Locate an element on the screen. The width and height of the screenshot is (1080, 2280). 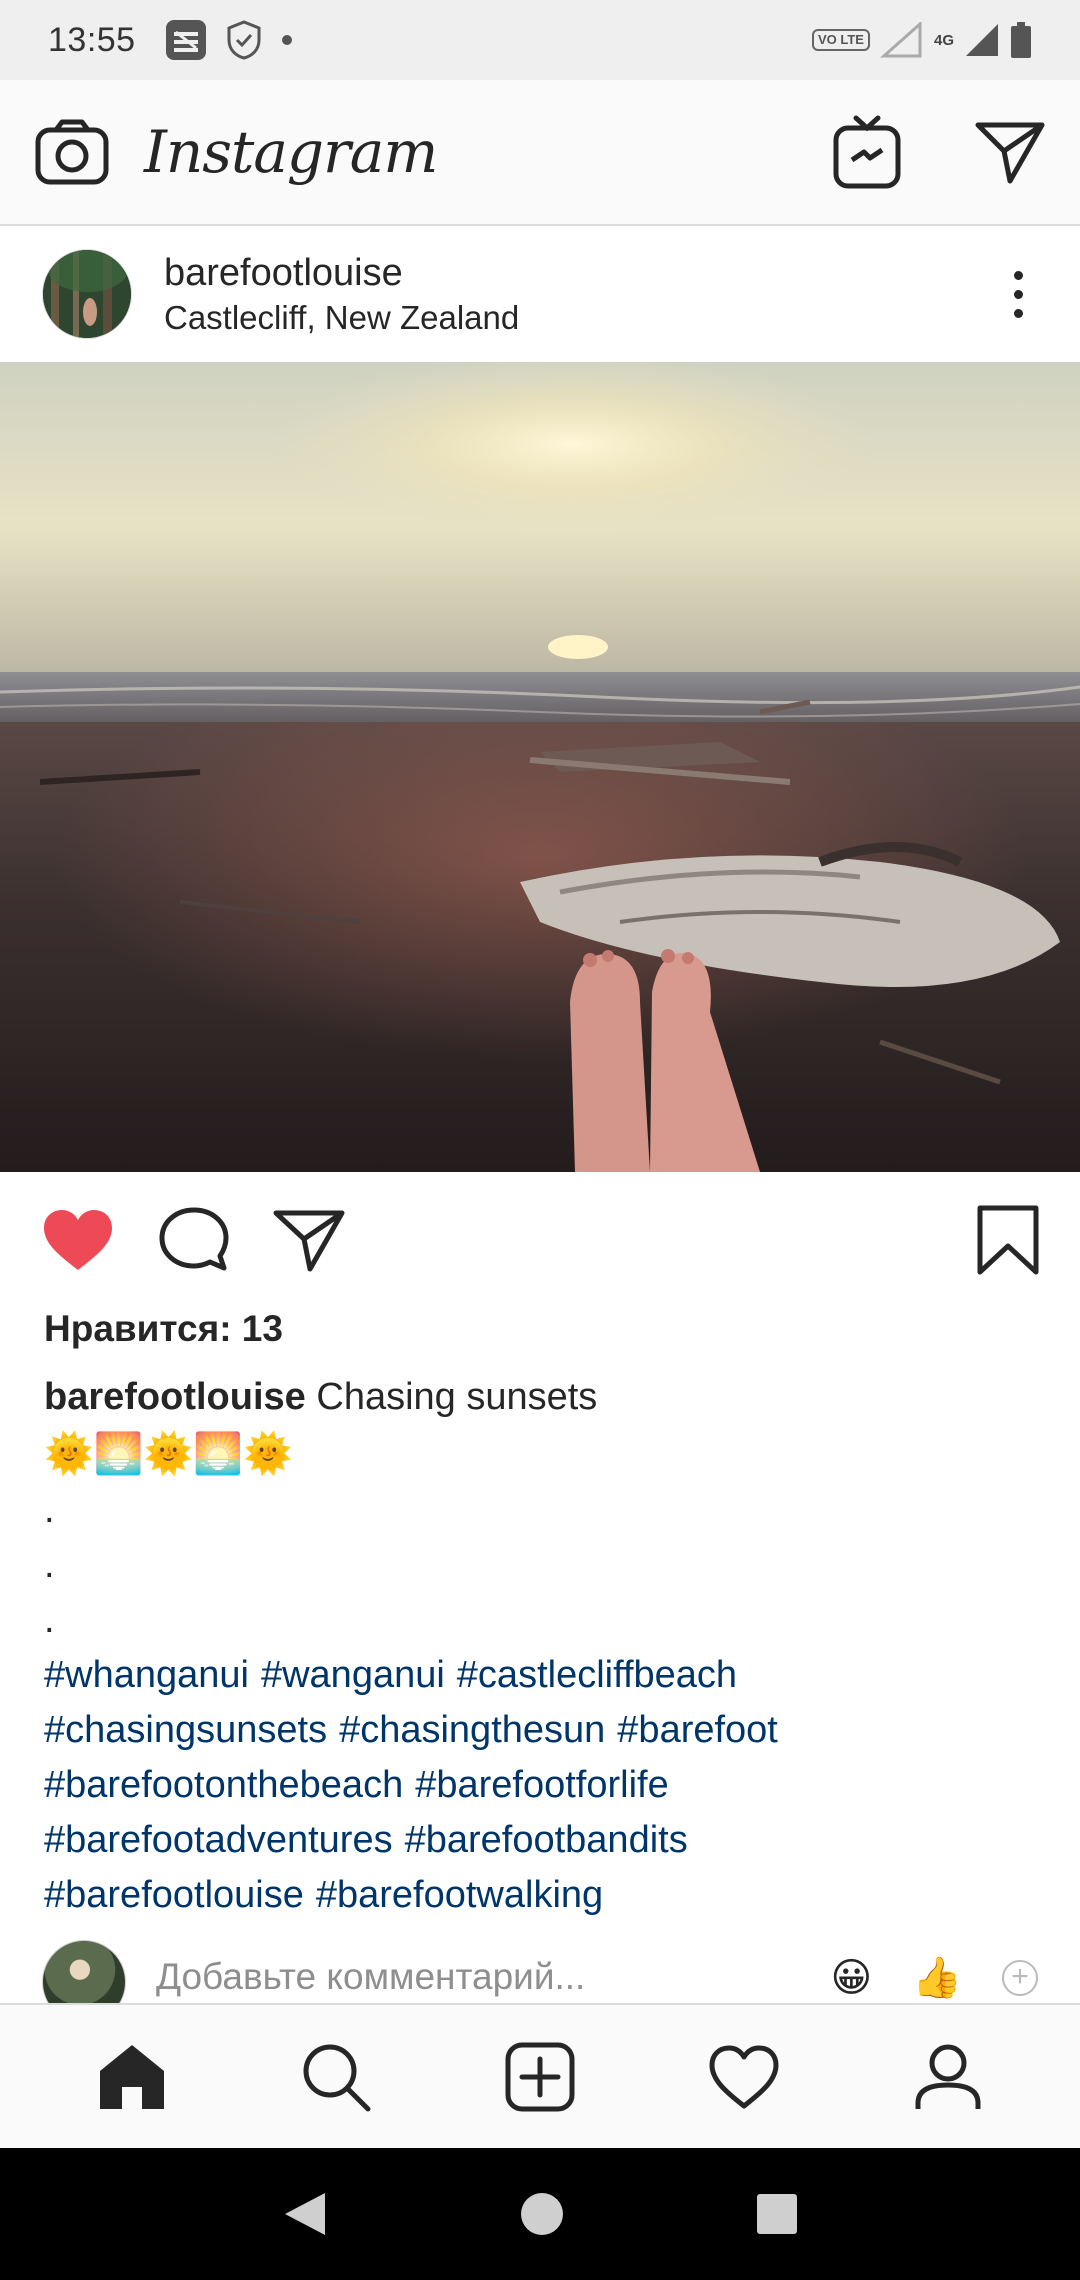
hashtag-link: #chasingthesun is located at coordinates (472, 1730).